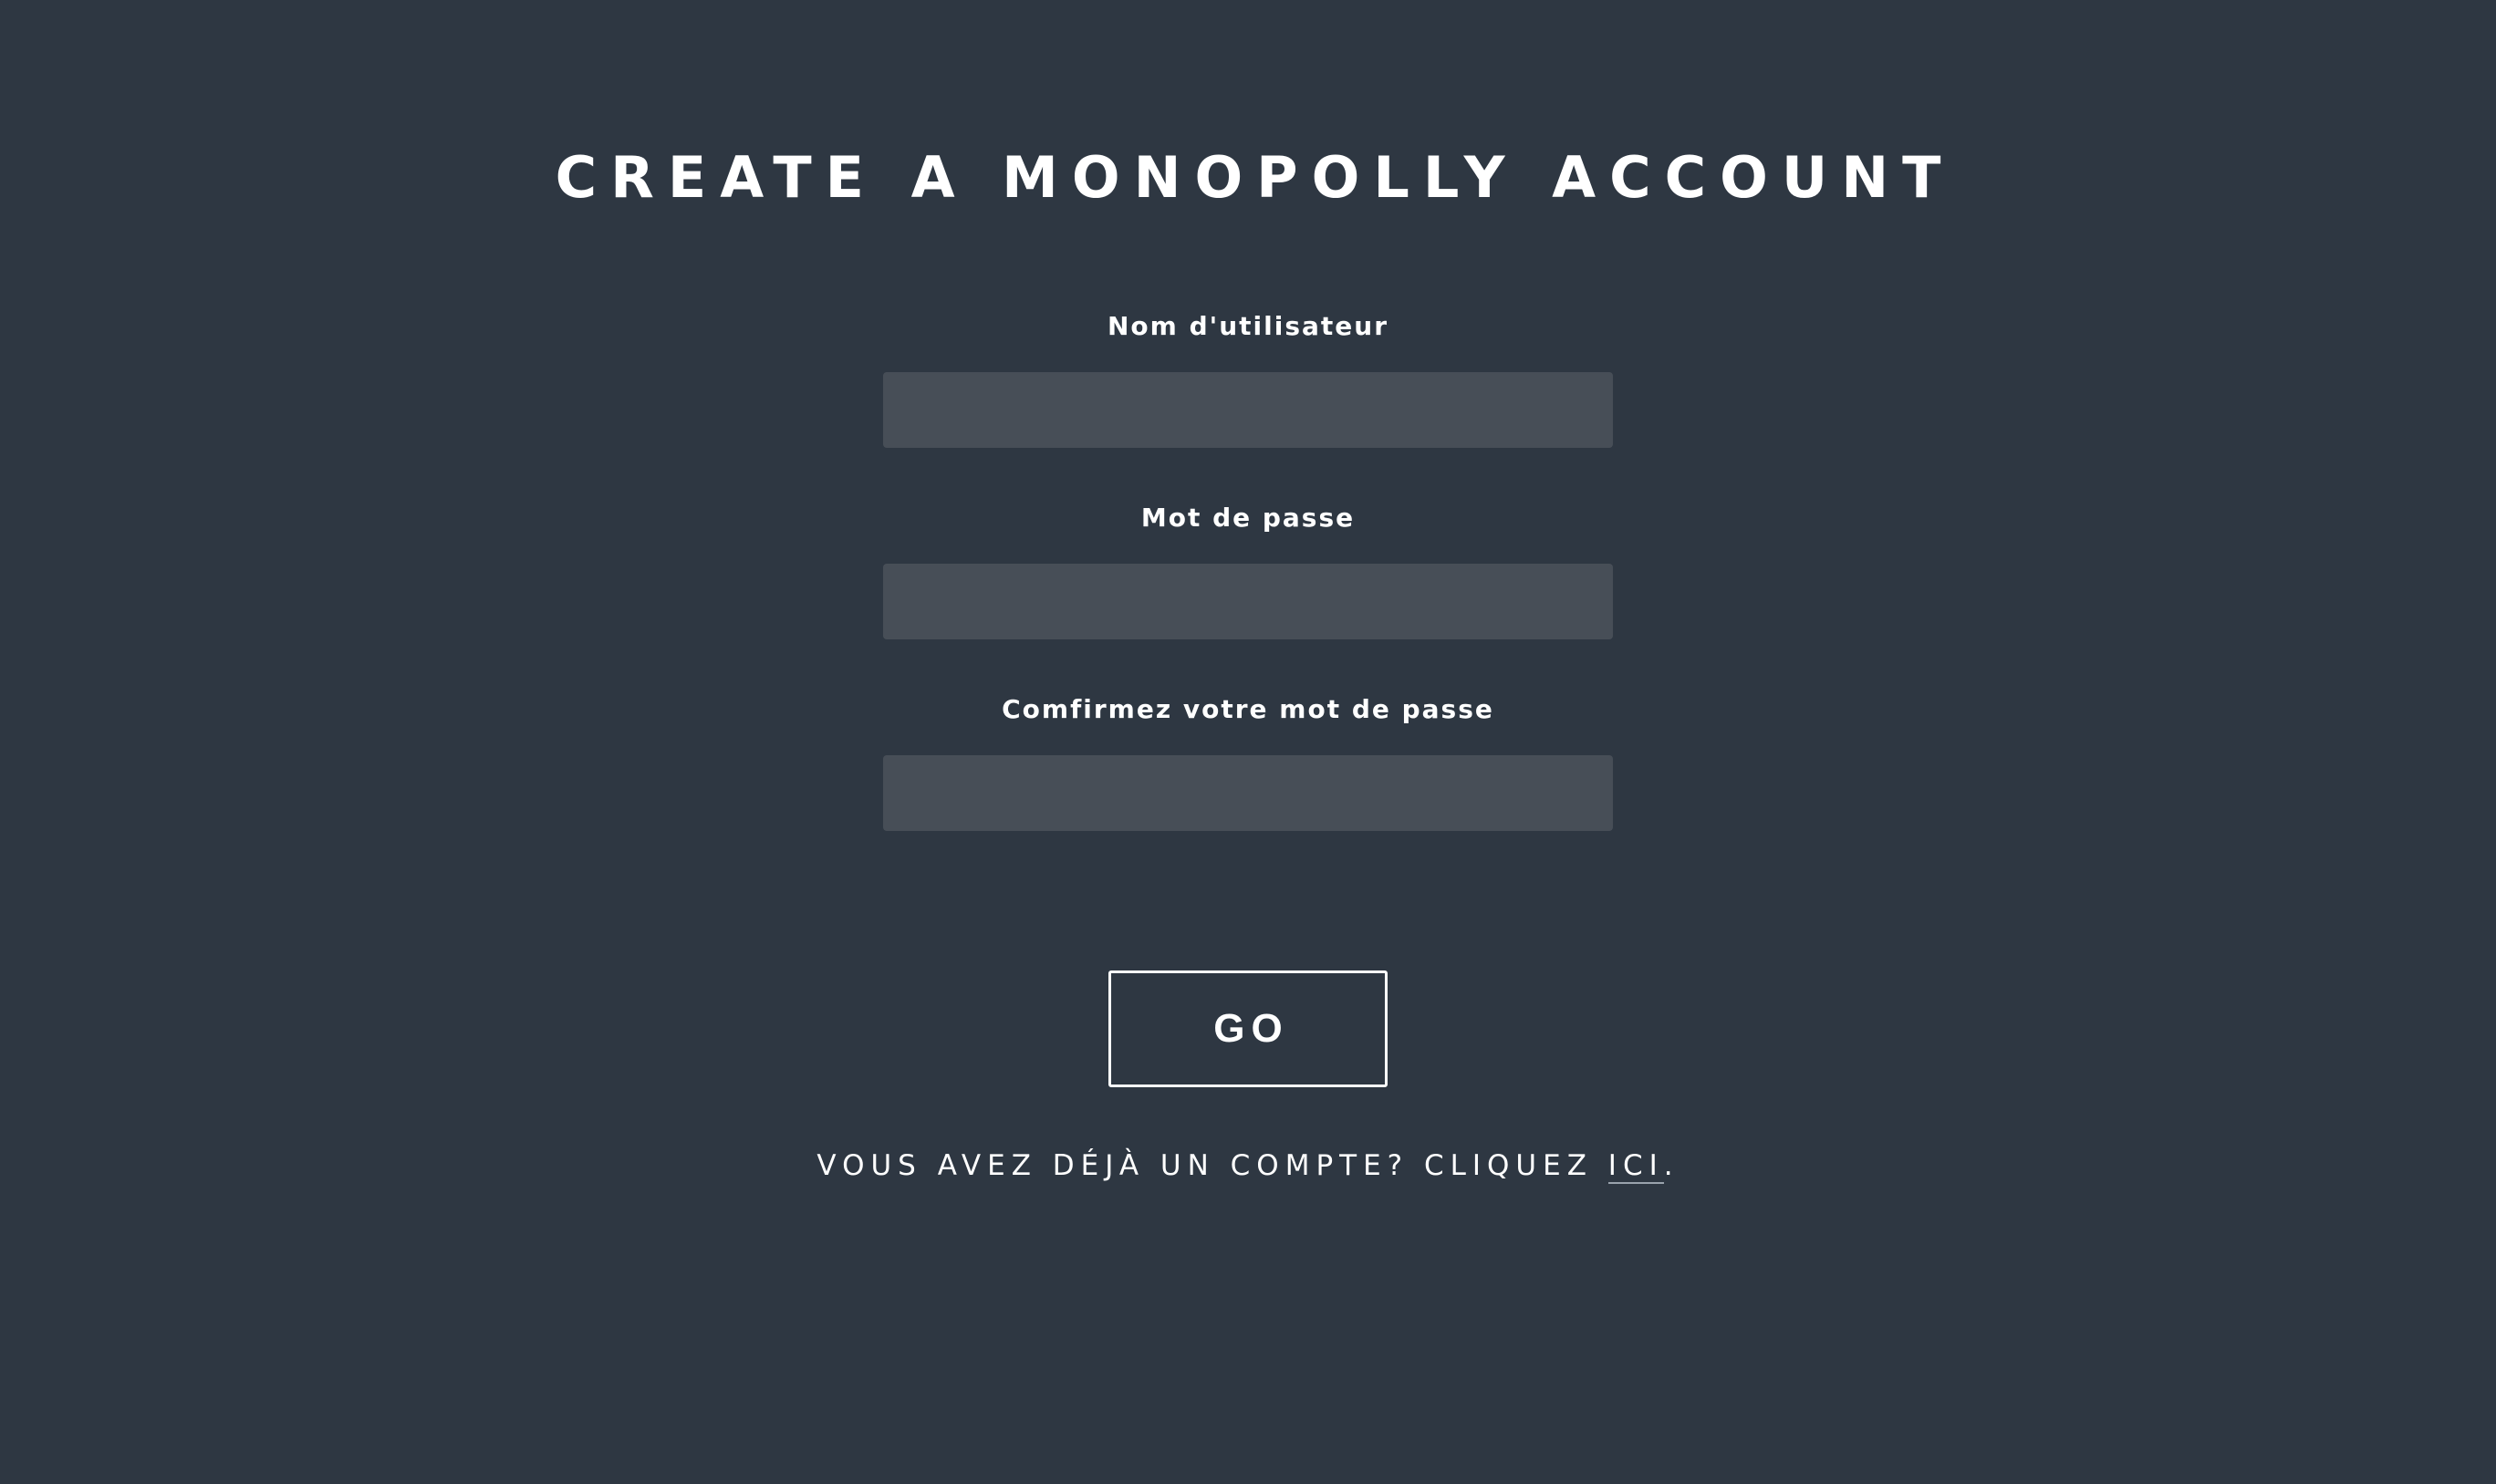 The width and height of the screenshot is (2496, 1484). What do you see at coordinates (1248, 709) in the screenshot?
I see `confirm-password-label: Comfirmez votre mot de passe` at bounding box center [1248, 709].